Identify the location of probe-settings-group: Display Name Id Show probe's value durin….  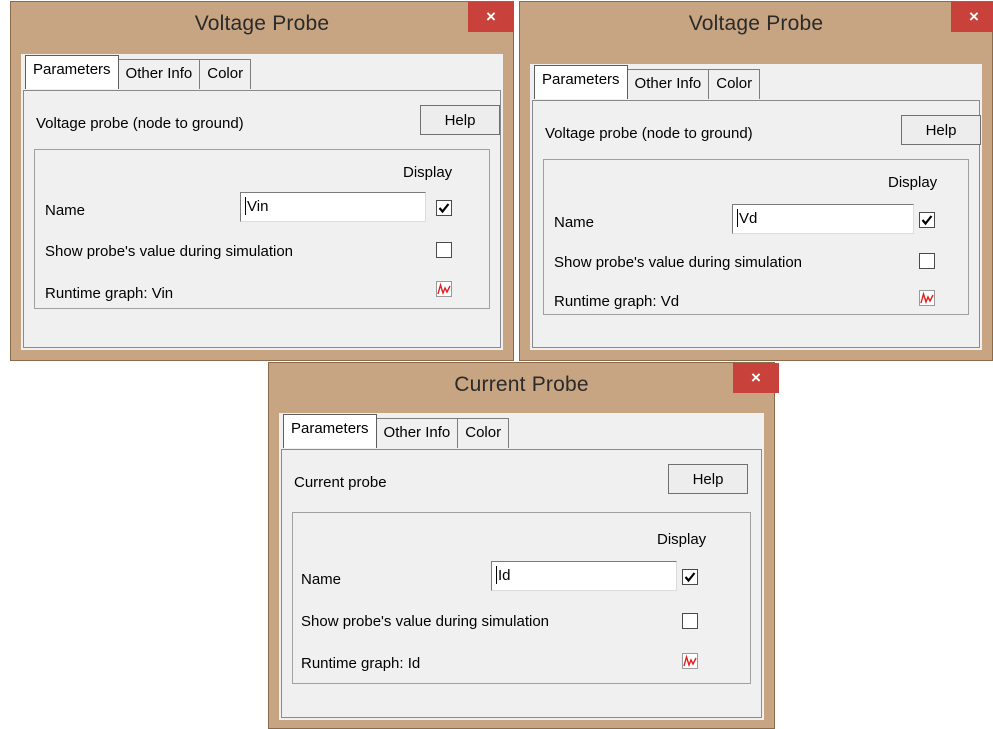
(521, 598).